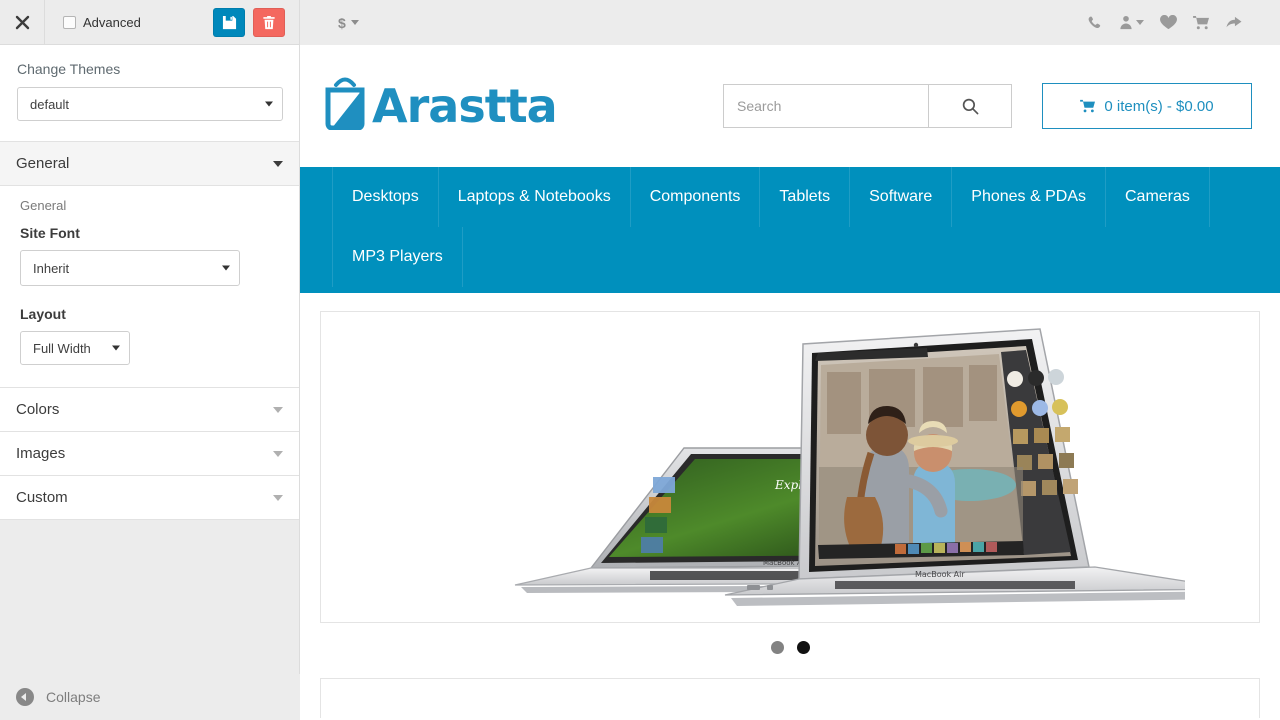 This screenshot has width=1280, height=720. Describe the element at coordinates (825, 106) in the screenshot. I see `search-input` at that location.